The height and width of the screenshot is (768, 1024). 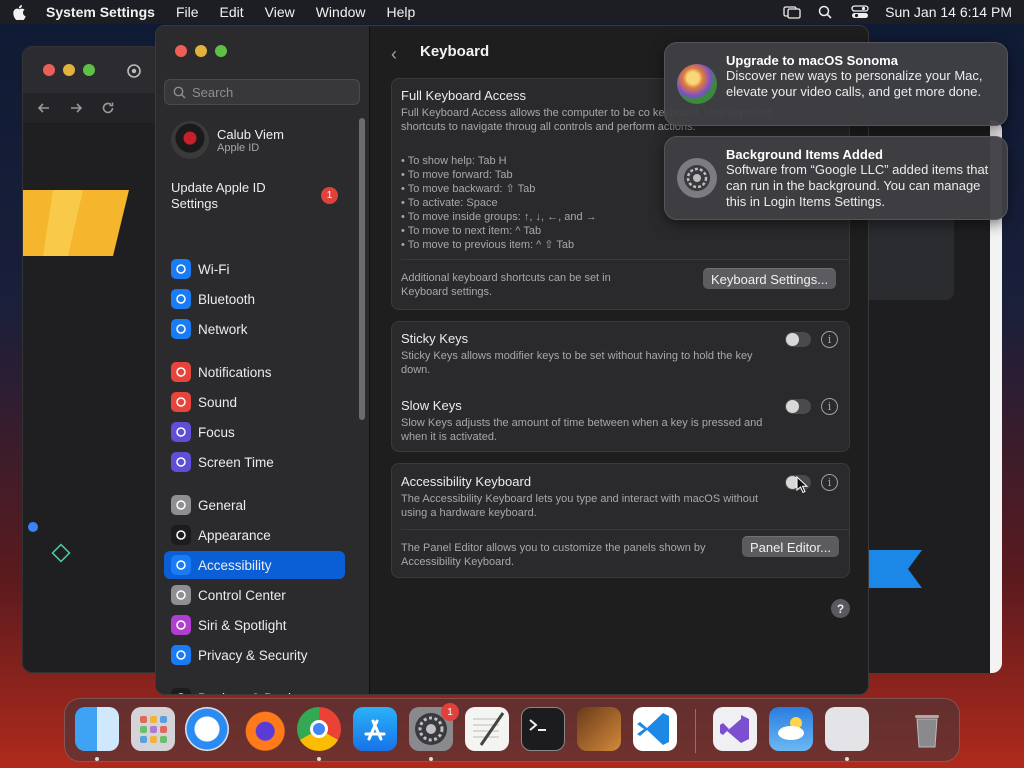 I want to click on menu-edit: Edit, so click(x=232, y=12).